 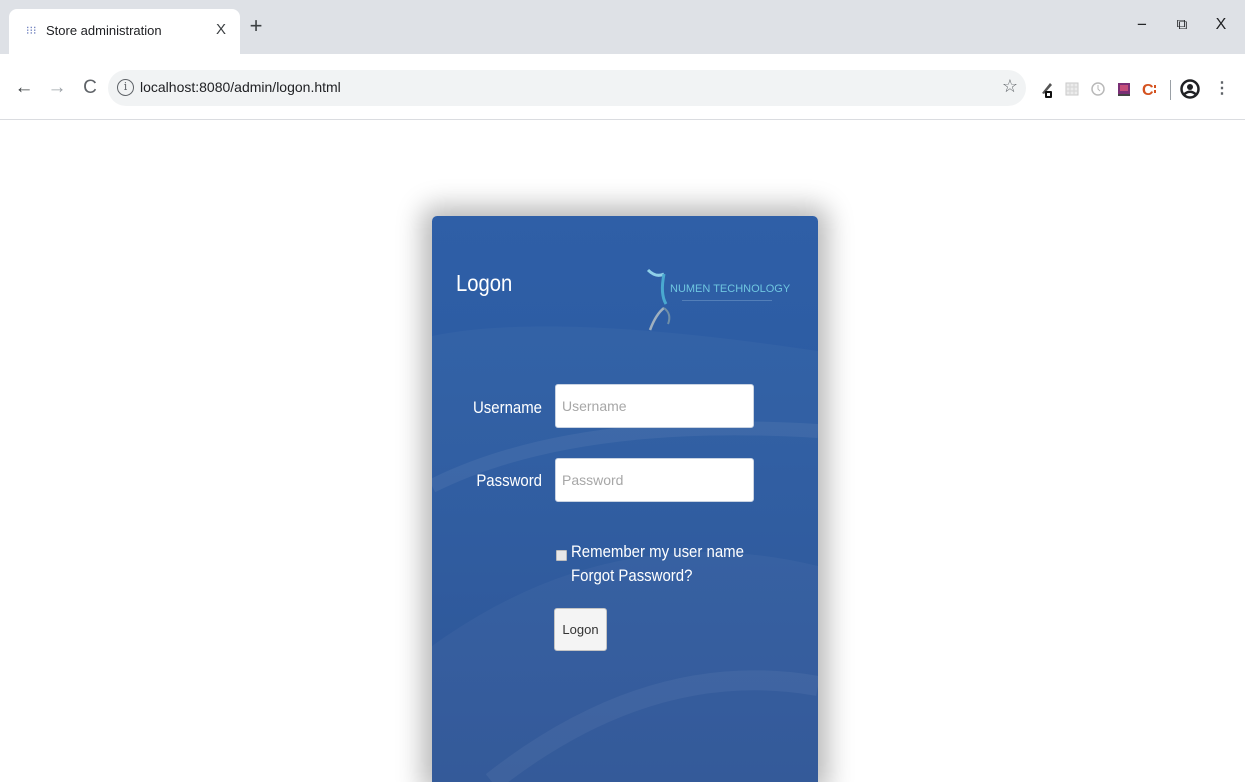 I want to click on eyedropper-extension-icon, so click(x=1047, y=89).